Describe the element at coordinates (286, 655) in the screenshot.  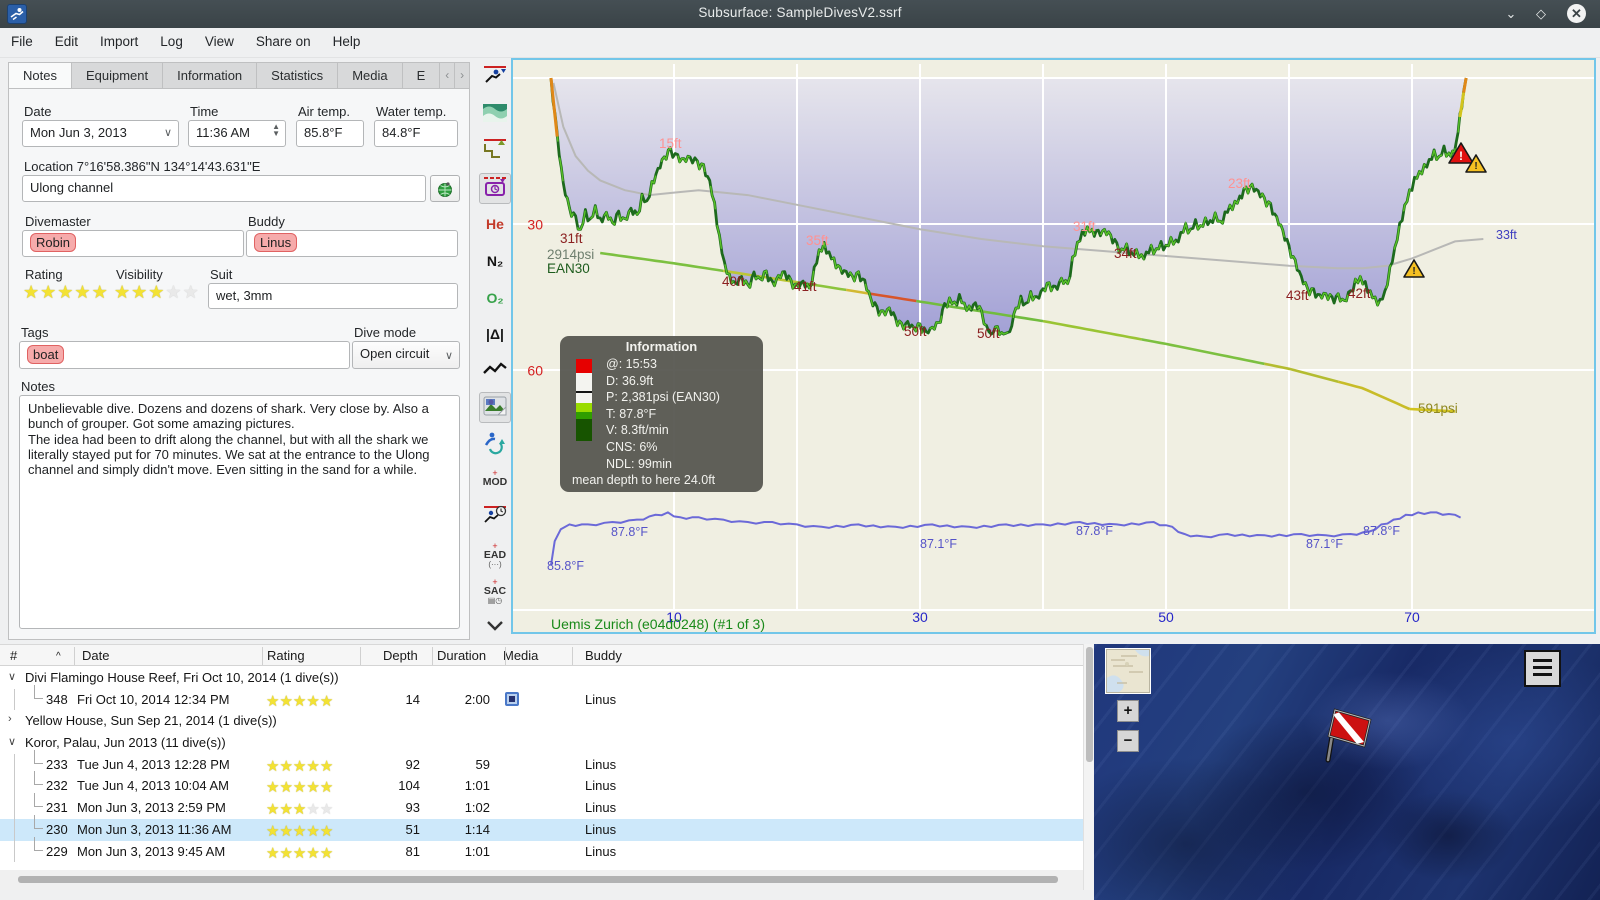
I see `column-header-rating: Rating` at that location.